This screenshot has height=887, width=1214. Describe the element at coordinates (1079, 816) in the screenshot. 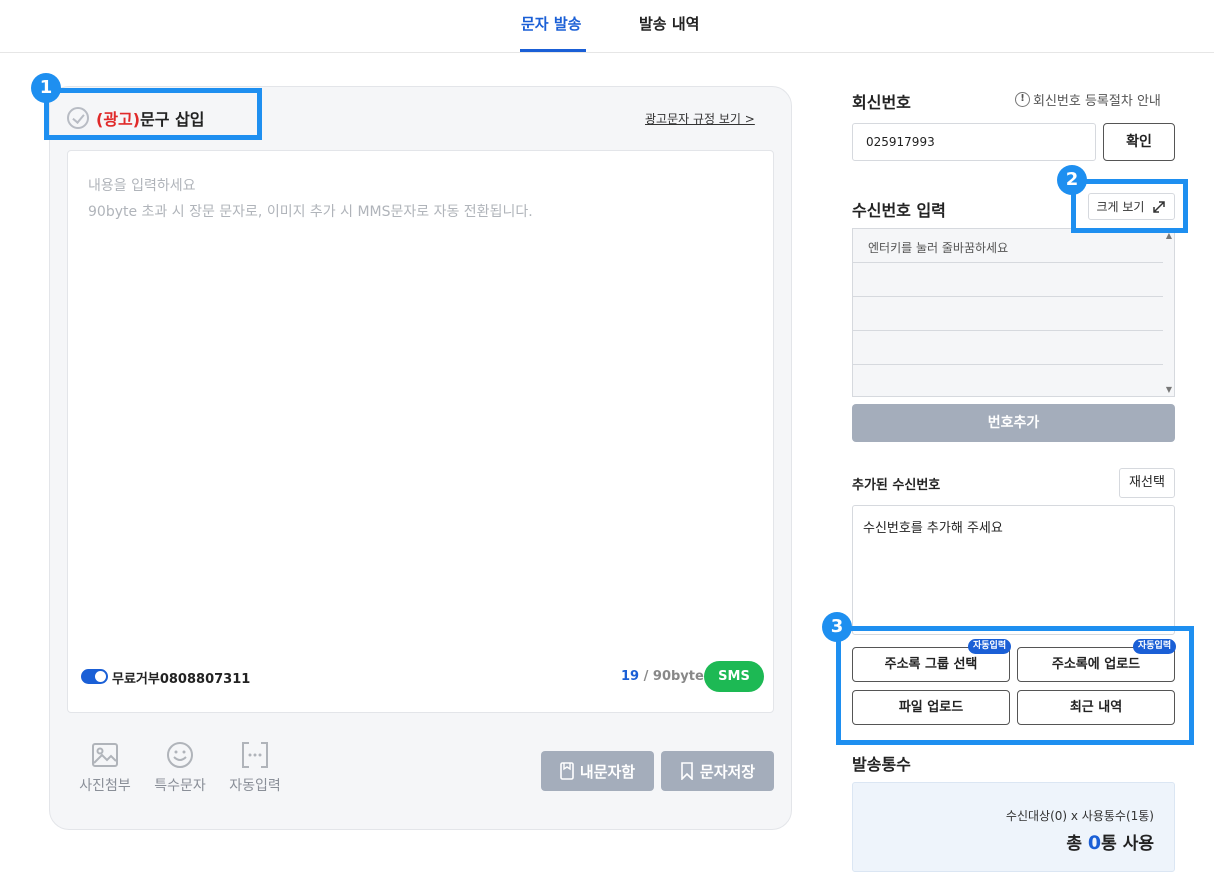

I see `send-count-formula: 수신대상(0) x 사용통수(1통)` at that location.